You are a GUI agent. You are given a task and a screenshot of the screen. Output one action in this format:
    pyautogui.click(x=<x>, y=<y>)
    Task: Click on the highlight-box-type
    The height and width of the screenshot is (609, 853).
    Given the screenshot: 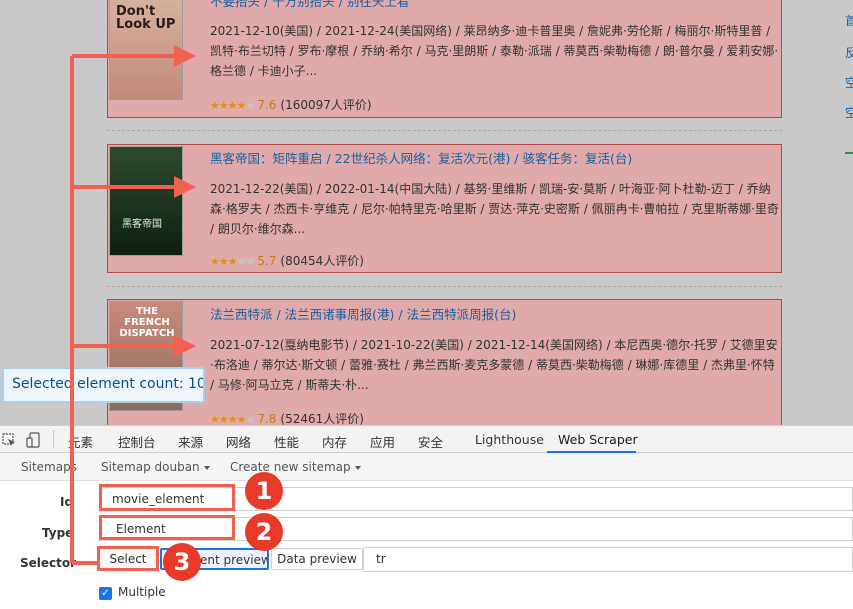 What is the action you would take?
    pyautogui.click(x=167, y=527)
    